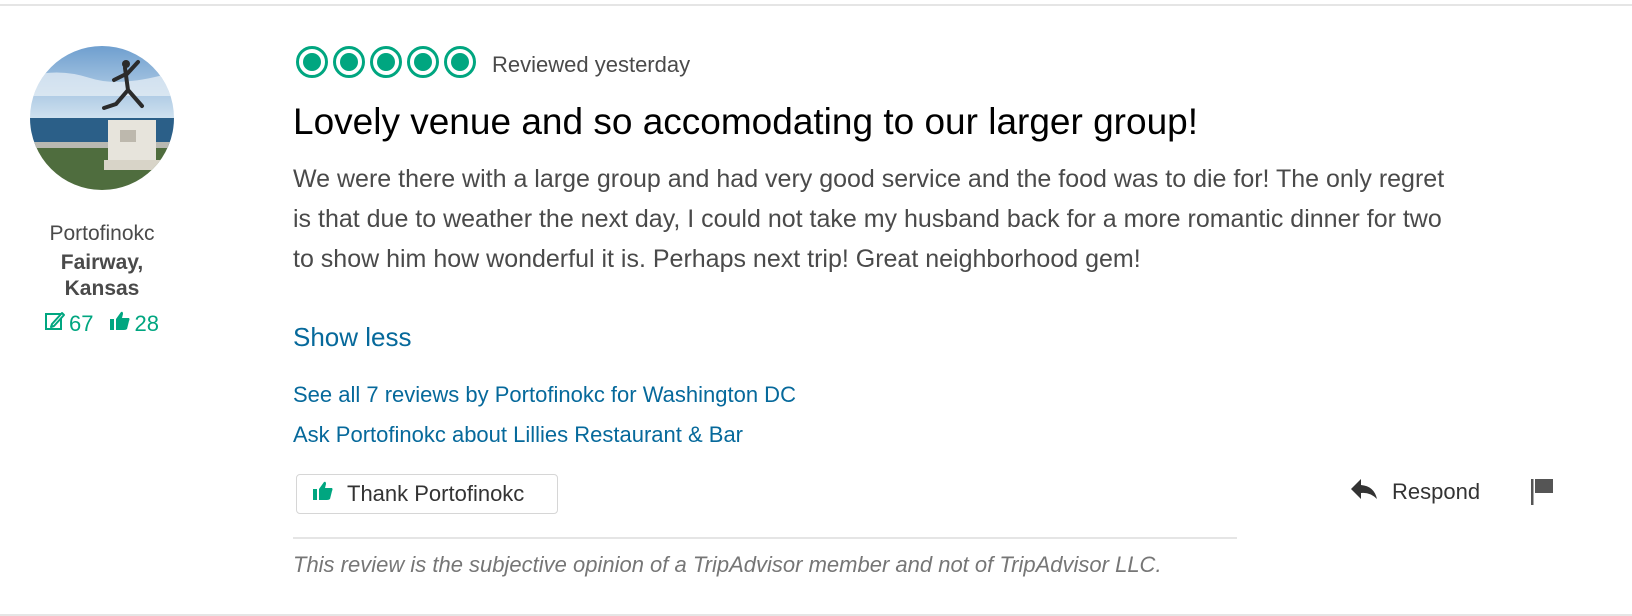 This screenshot has height=616, width=1632. Describe the element at coordinates (591, 64) in the screenshot. I see `review-date: Reviewed yesterday` at that location.